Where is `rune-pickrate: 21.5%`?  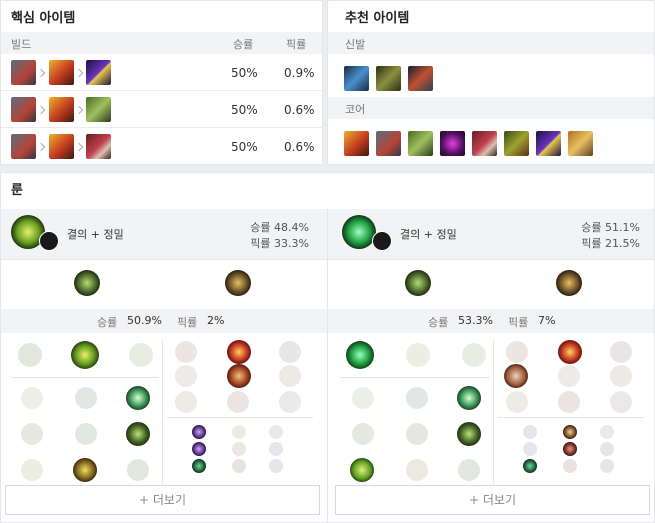 rune-pickrate: 21.5% is located at coordinates (622, 243).